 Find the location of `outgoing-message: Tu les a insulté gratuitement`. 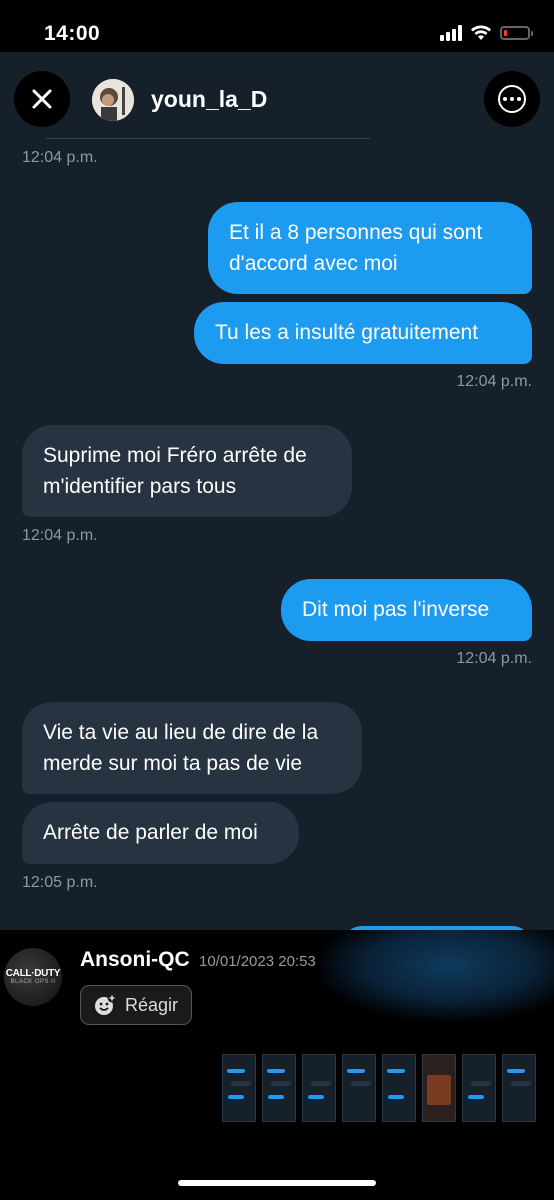

outgoing-message: Tu les a insulté gratuitement is located at coordinates (363, 333).